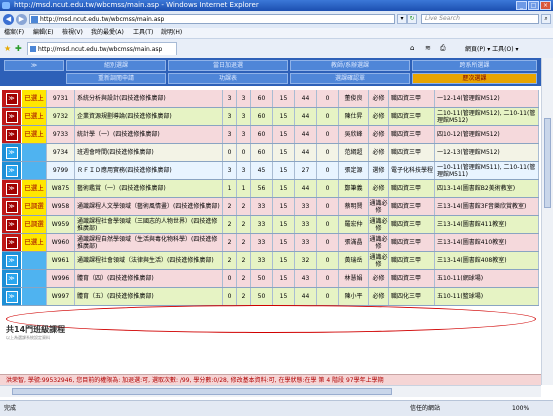 This screenshot has height=416, width=553. What do you see at coordinates (402, 19) in the screenshot?
I see `go-icon: ▾` at bounding box center [402, 19].